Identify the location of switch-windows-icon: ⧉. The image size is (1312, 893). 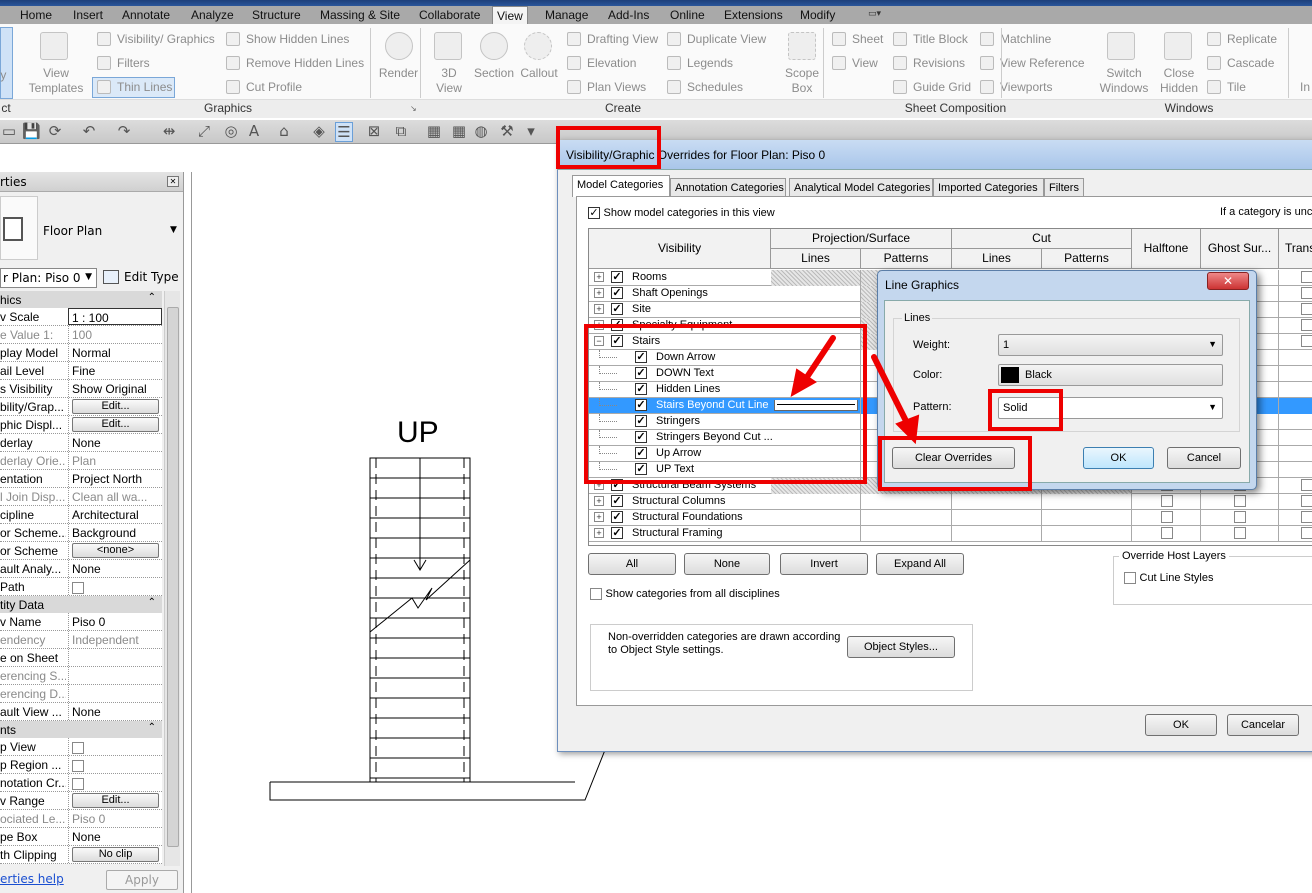
(401, 131).